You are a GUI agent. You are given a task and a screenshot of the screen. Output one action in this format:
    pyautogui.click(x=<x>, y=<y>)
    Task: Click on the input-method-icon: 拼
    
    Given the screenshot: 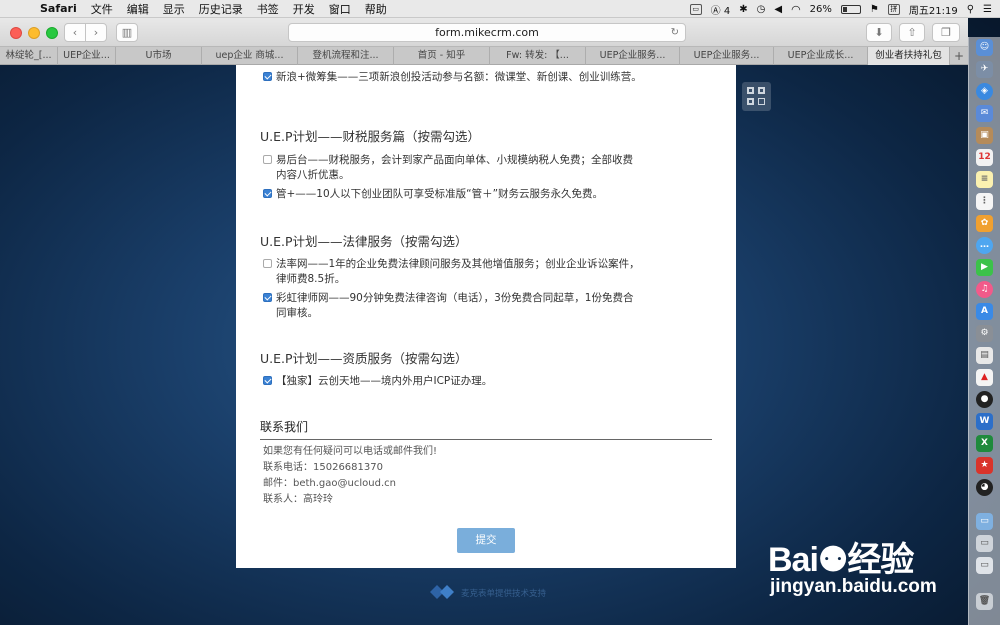 What is the action you would take?
    pyautogui.click(x=893, y=9)
    